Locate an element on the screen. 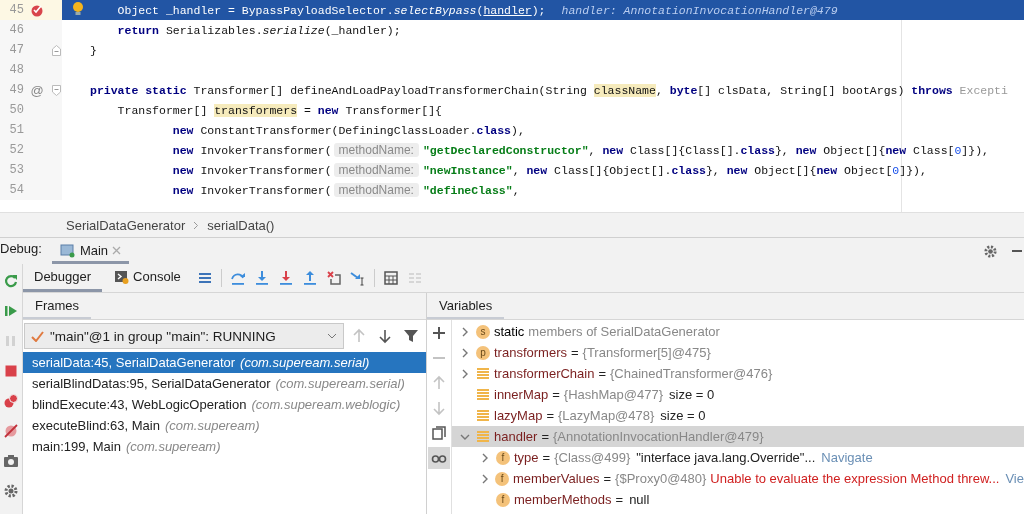  parameter-badge: p is located at coordinates (483, 352).